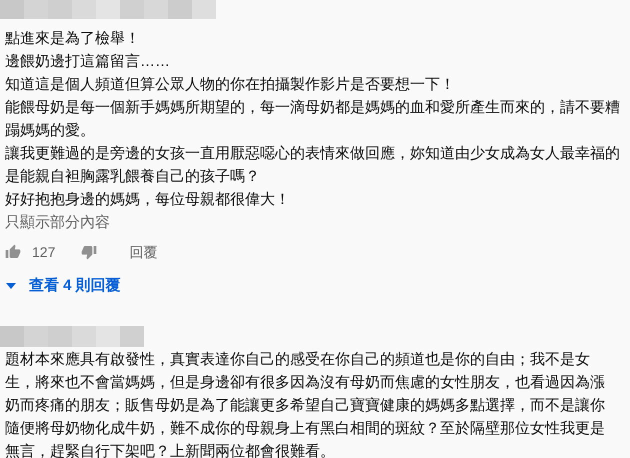 Image resolution: width=630 pixels, height=458 pixels. I want to click on caret-down-icon, so click(11, 286).